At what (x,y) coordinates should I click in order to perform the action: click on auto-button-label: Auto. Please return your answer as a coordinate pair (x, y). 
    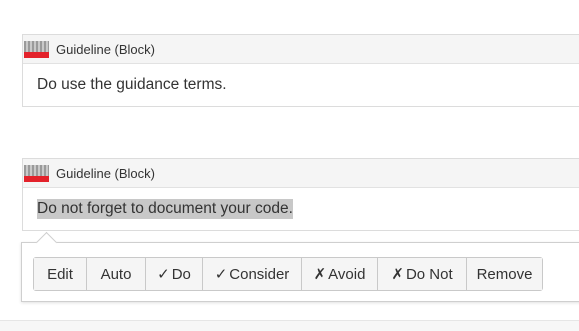
    Looking at the image, I should click on (116, 274).